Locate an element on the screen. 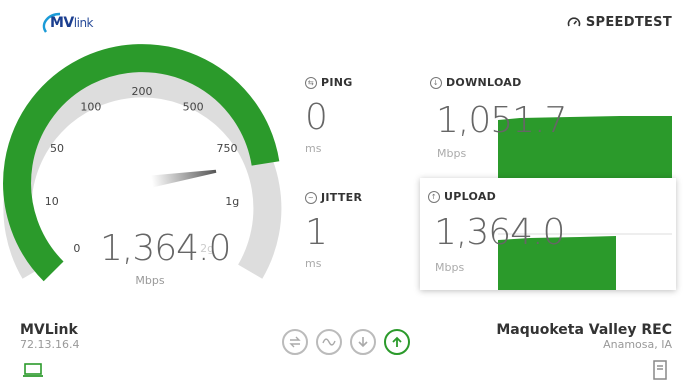 The height and width of the screenshot is (384, 686). gauge-tick-label: 10 is located at coordinates (52, 201).